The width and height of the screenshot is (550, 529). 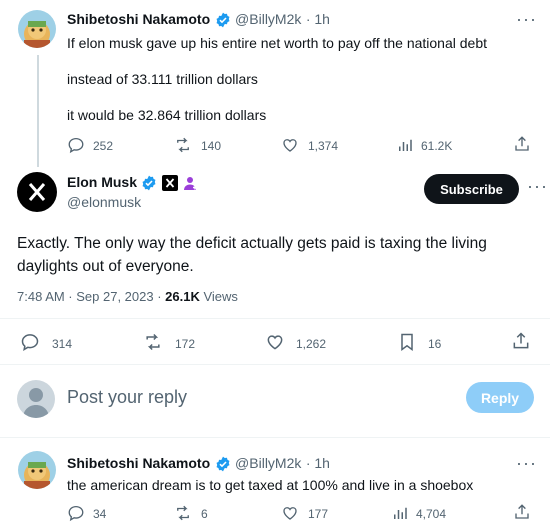 What do you see at coordinates (91, 296) in the screenshot?
I see `timestamp: 7:48 AM · Sep 27, 2023 ·` at bounding box center [91, 296].